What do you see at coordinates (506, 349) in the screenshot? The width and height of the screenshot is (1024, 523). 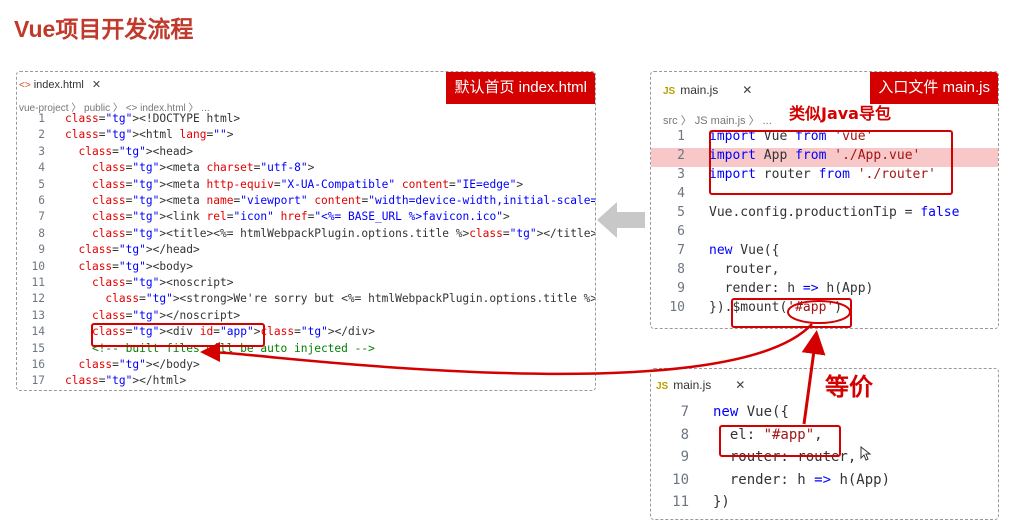 I see `mount-to-div-arrow` at bounding box center [506, 349].